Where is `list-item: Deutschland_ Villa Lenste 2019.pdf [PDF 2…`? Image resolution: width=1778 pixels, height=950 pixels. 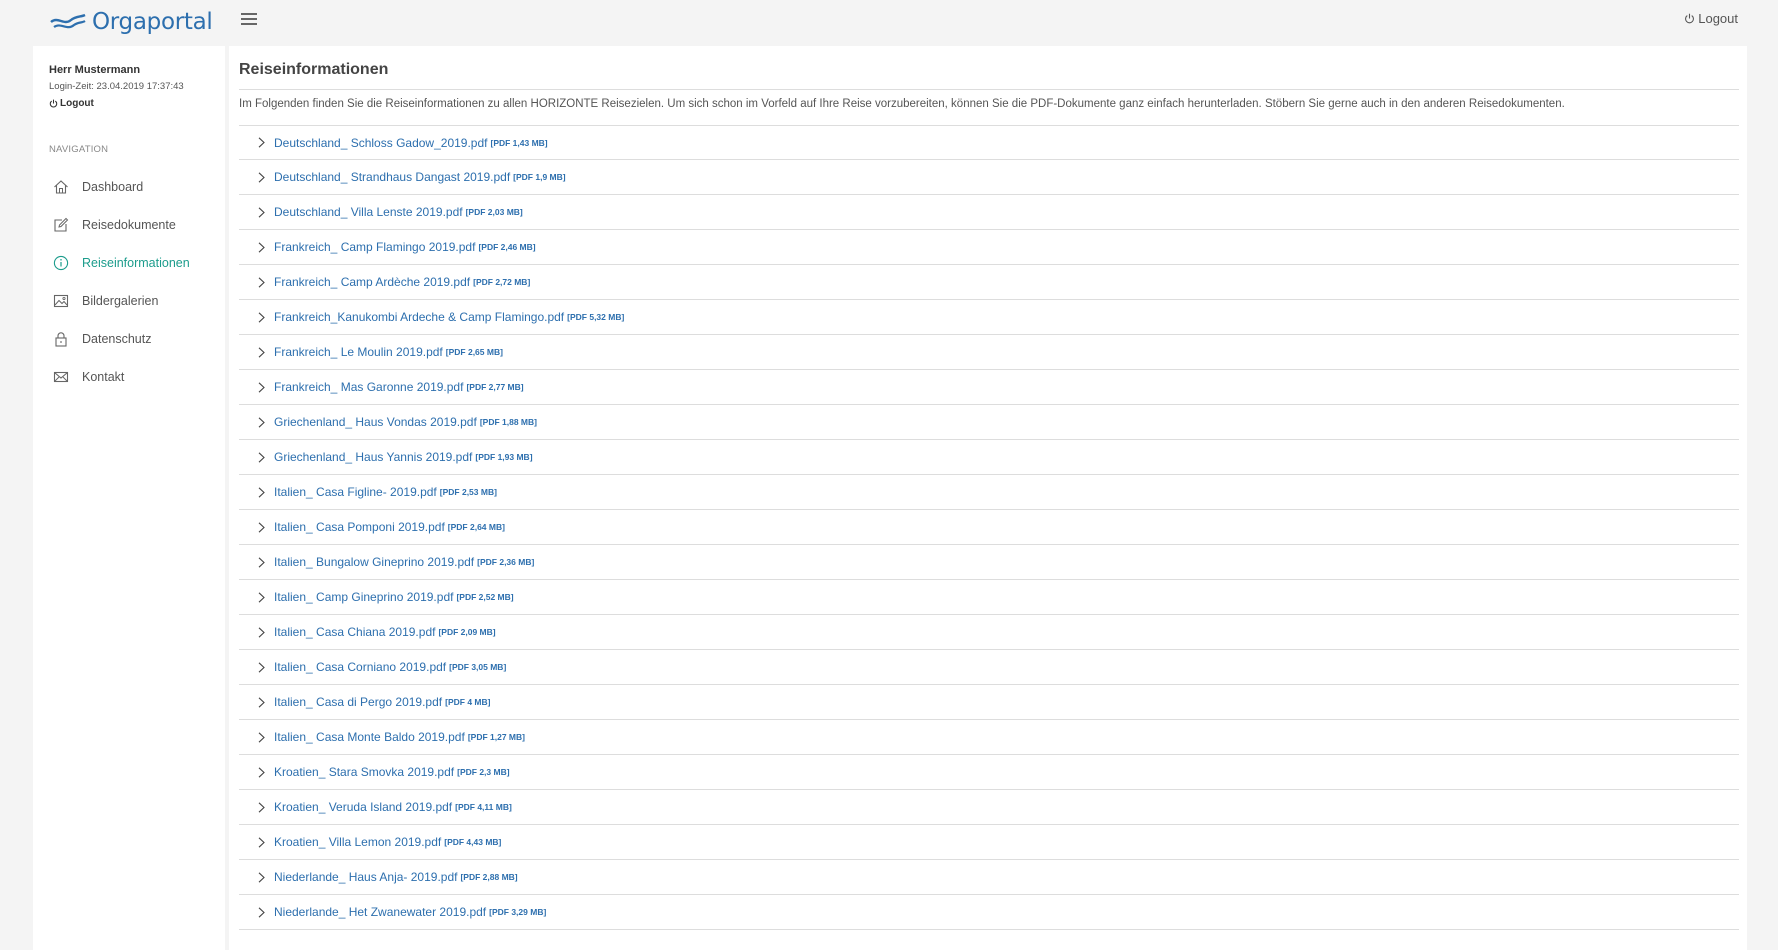 list-item: Deutschland_ Villa Lenste 2019.pdf [PDF 2… is located at coordinates (989, 212).